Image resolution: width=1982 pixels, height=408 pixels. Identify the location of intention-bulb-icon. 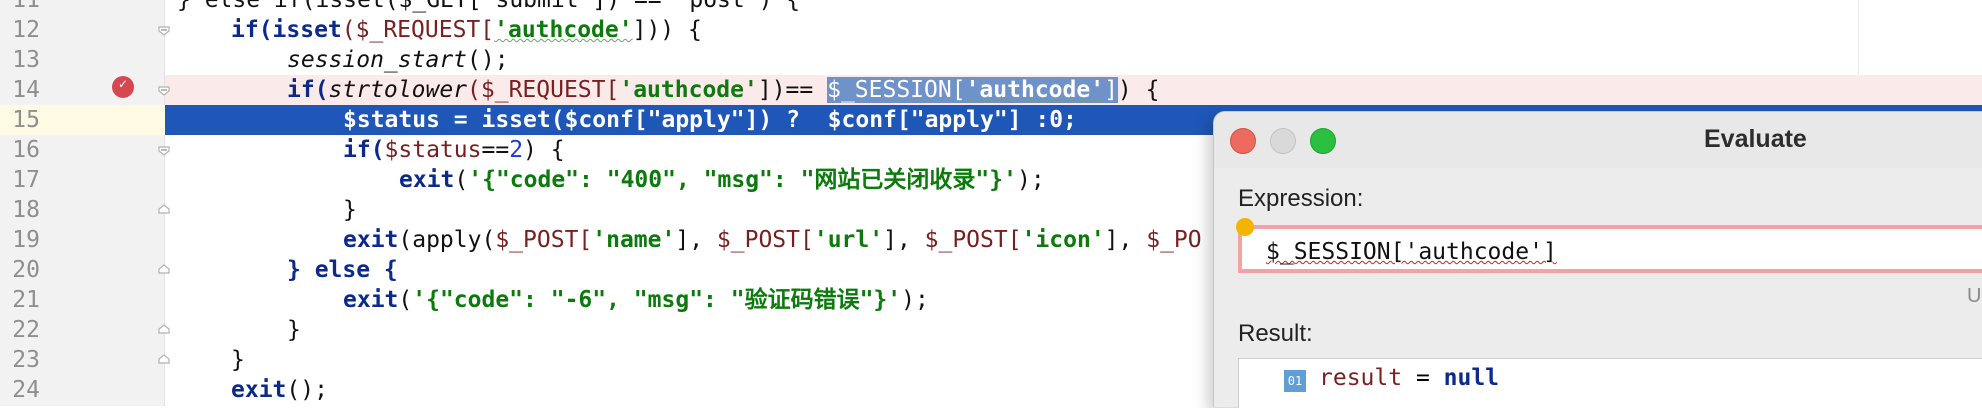
(1245, 227).